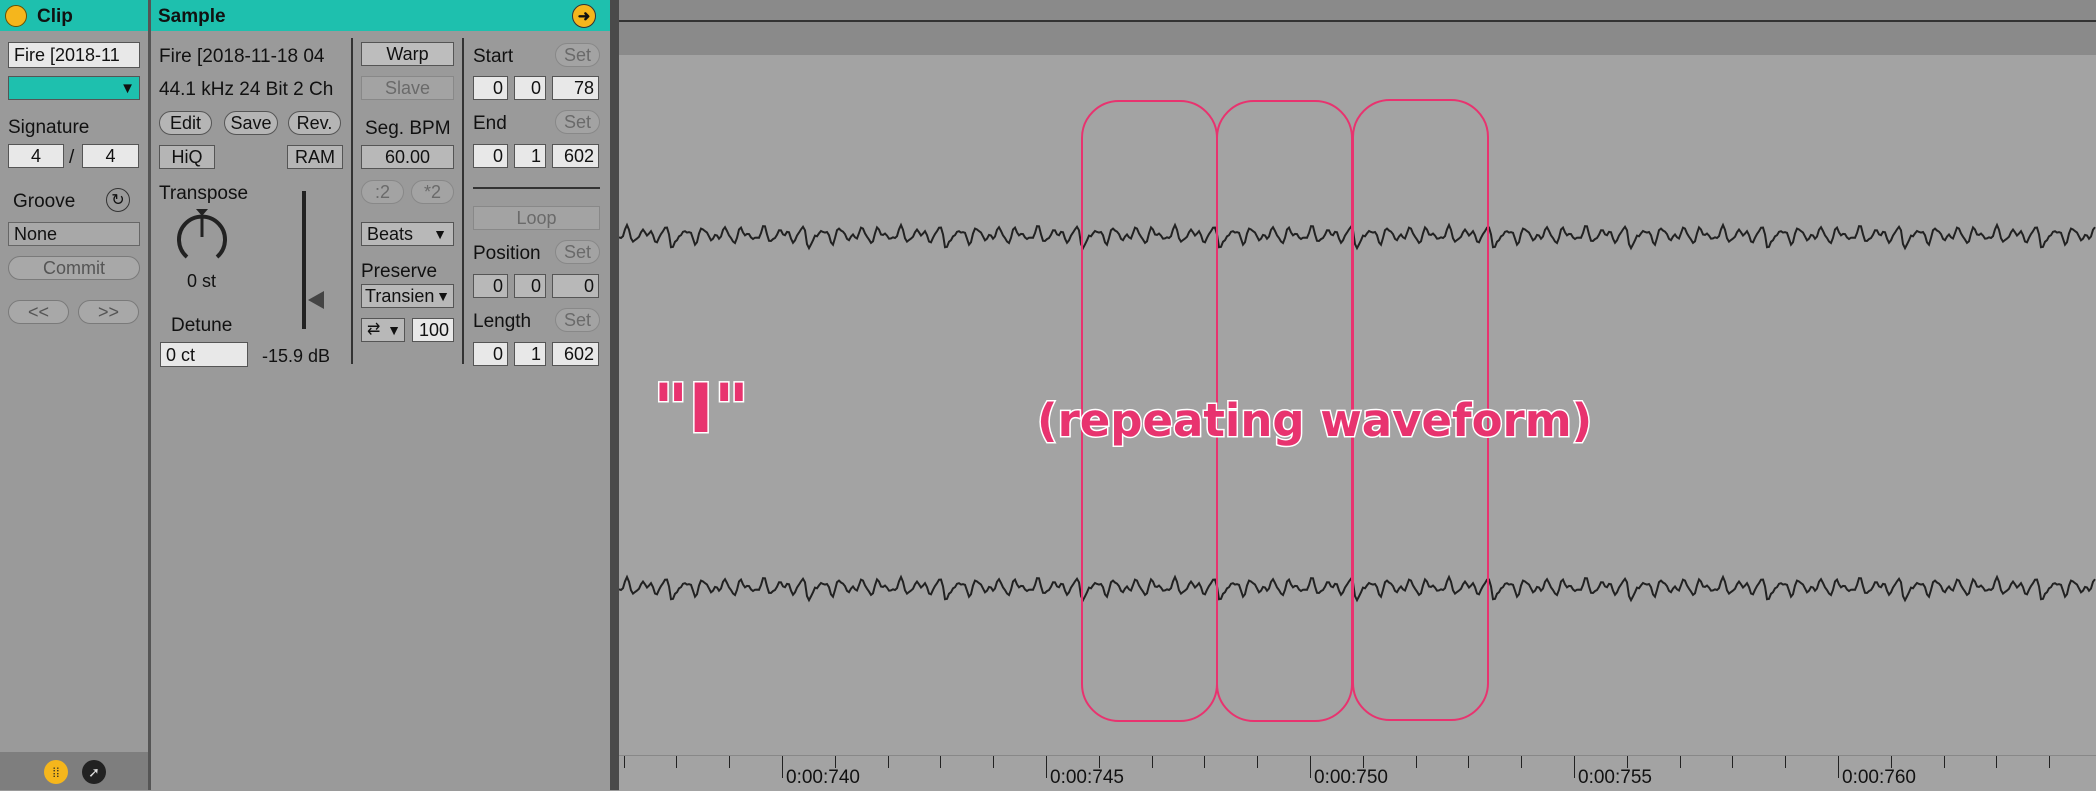  I want to click on loop-button: Loop, so click(536, 218).